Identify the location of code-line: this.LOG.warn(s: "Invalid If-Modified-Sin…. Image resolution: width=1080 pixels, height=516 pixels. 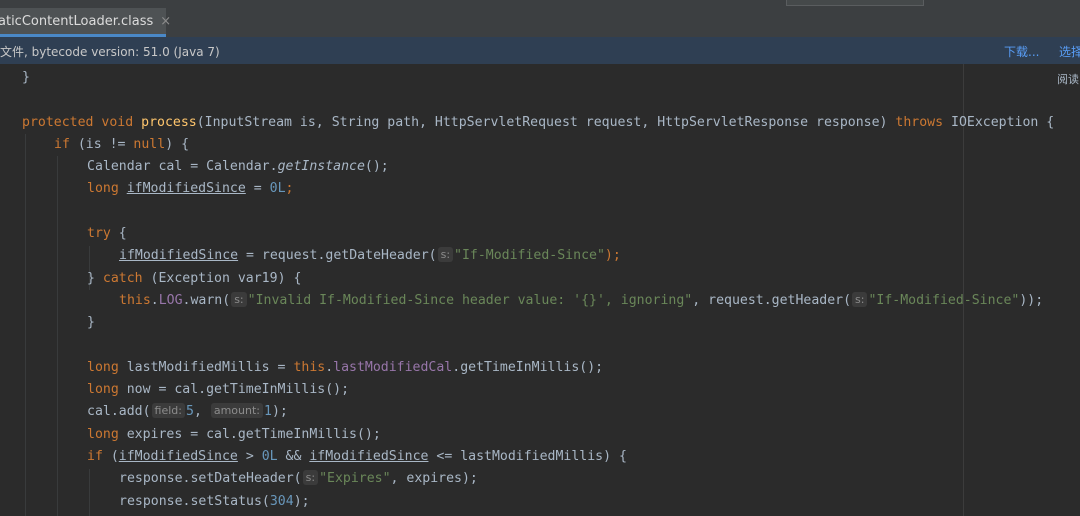
(581, 299).